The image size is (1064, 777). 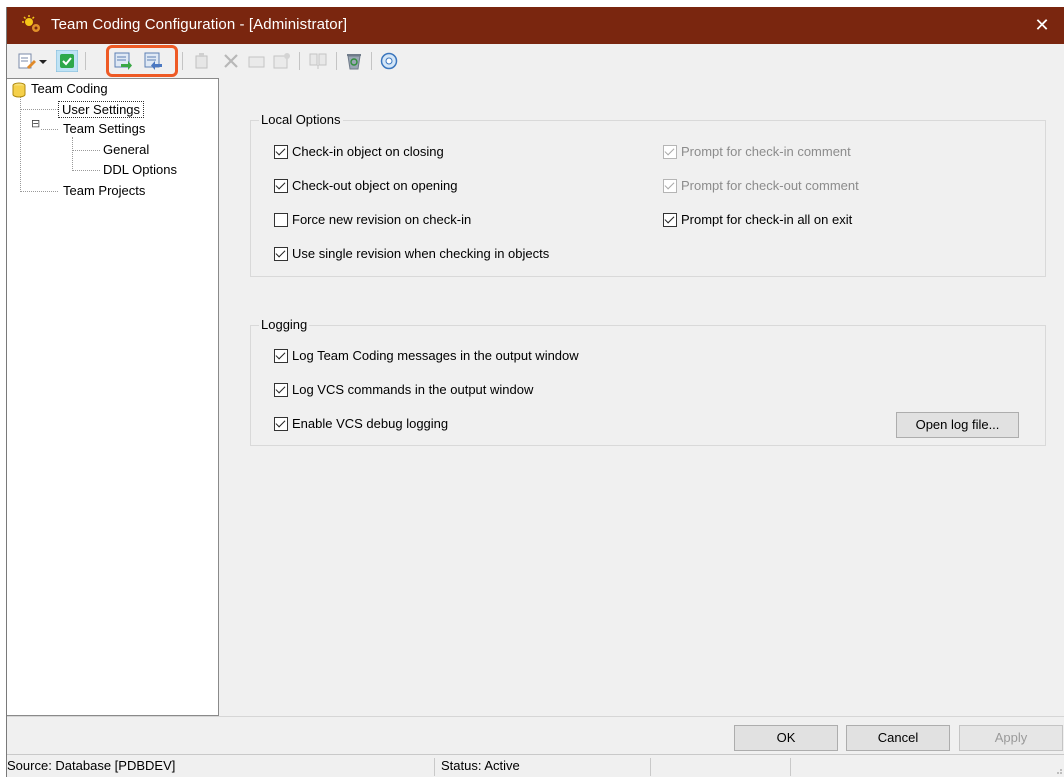 I want to click on status-bar: Source: Database [PDBDEV] Status: Active, so click(x=535, y=765).